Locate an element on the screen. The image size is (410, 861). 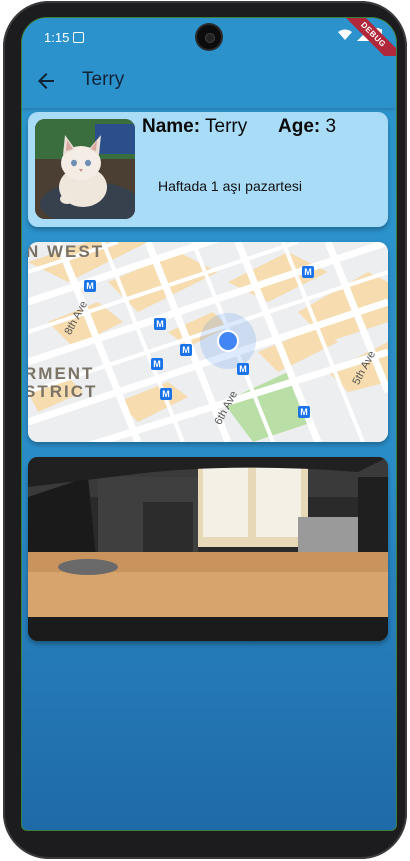
status-time: 1:15 is located at coordinates (57, 37).